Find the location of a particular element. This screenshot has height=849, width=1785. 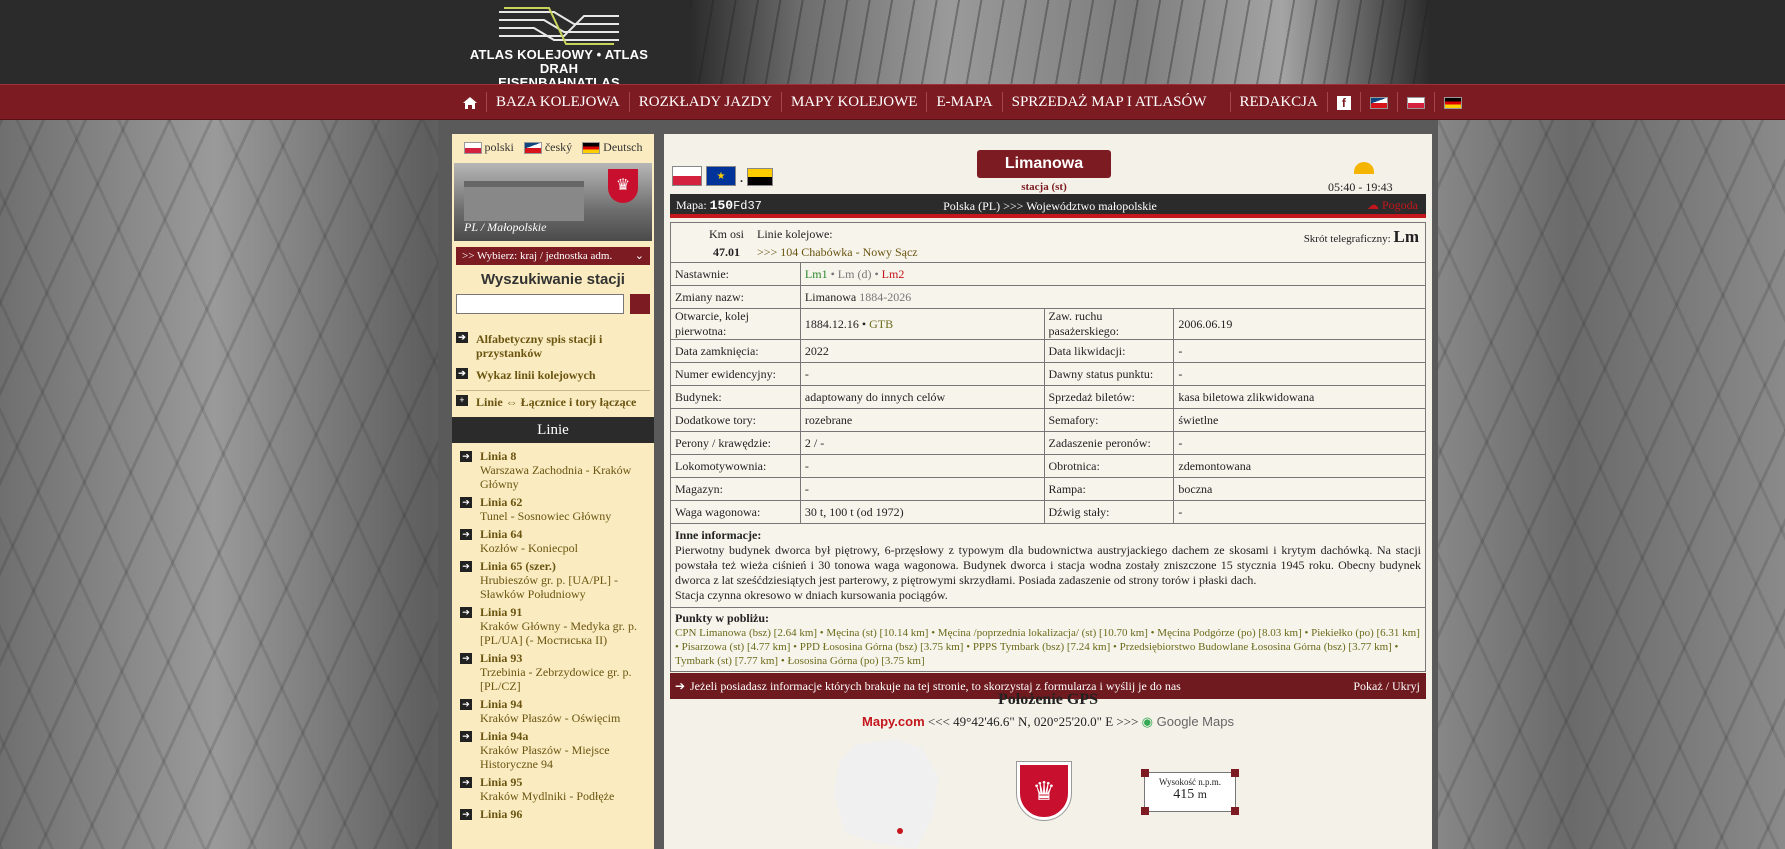

table-row: Zmiany nazw: Limanowa 1884-2026 is located at coordinates (1048, 297).